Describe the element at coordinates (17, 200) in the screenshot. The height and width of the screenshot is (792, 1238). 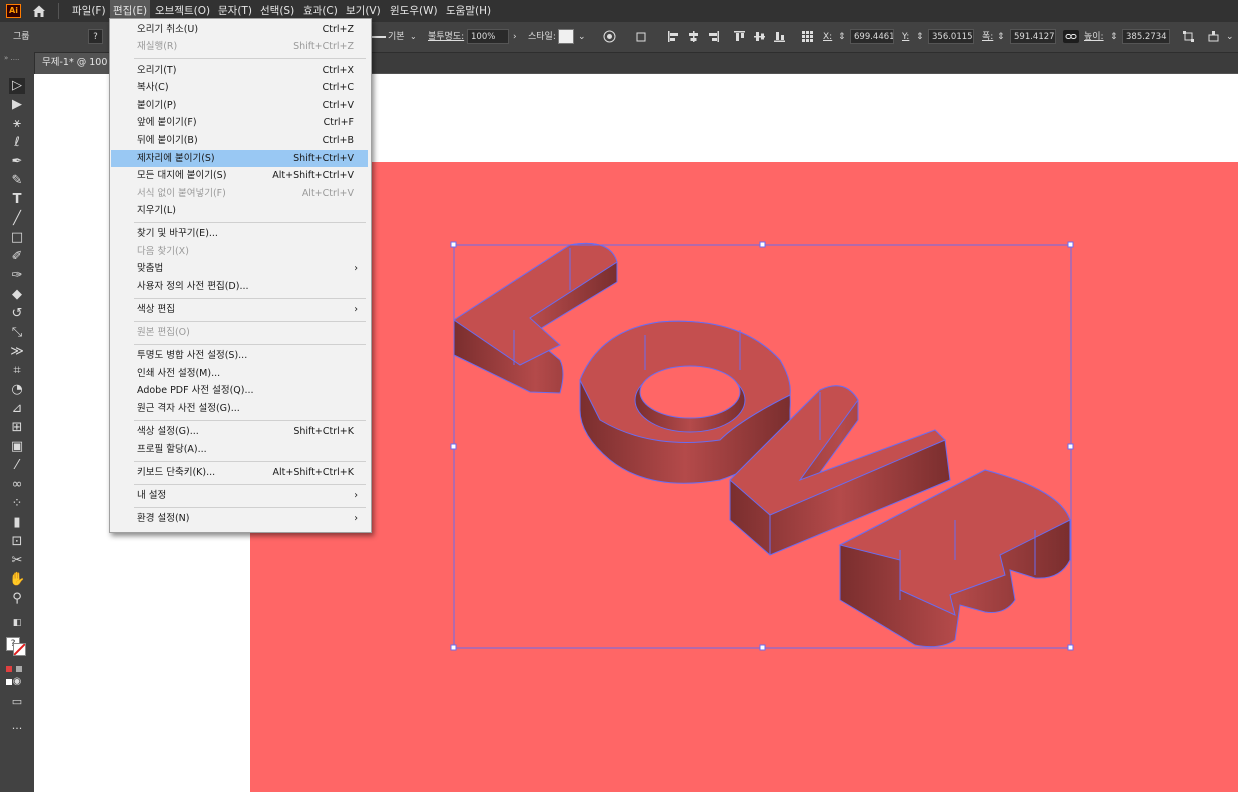
I see `type-tool-icon: T` at that location.